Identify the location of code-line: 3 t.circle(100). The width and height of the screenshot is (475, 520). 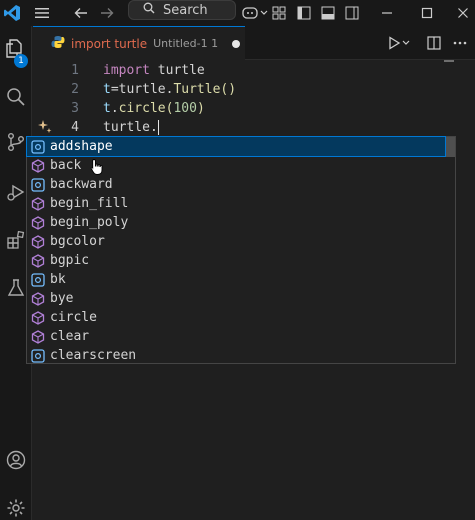
(254, 108).